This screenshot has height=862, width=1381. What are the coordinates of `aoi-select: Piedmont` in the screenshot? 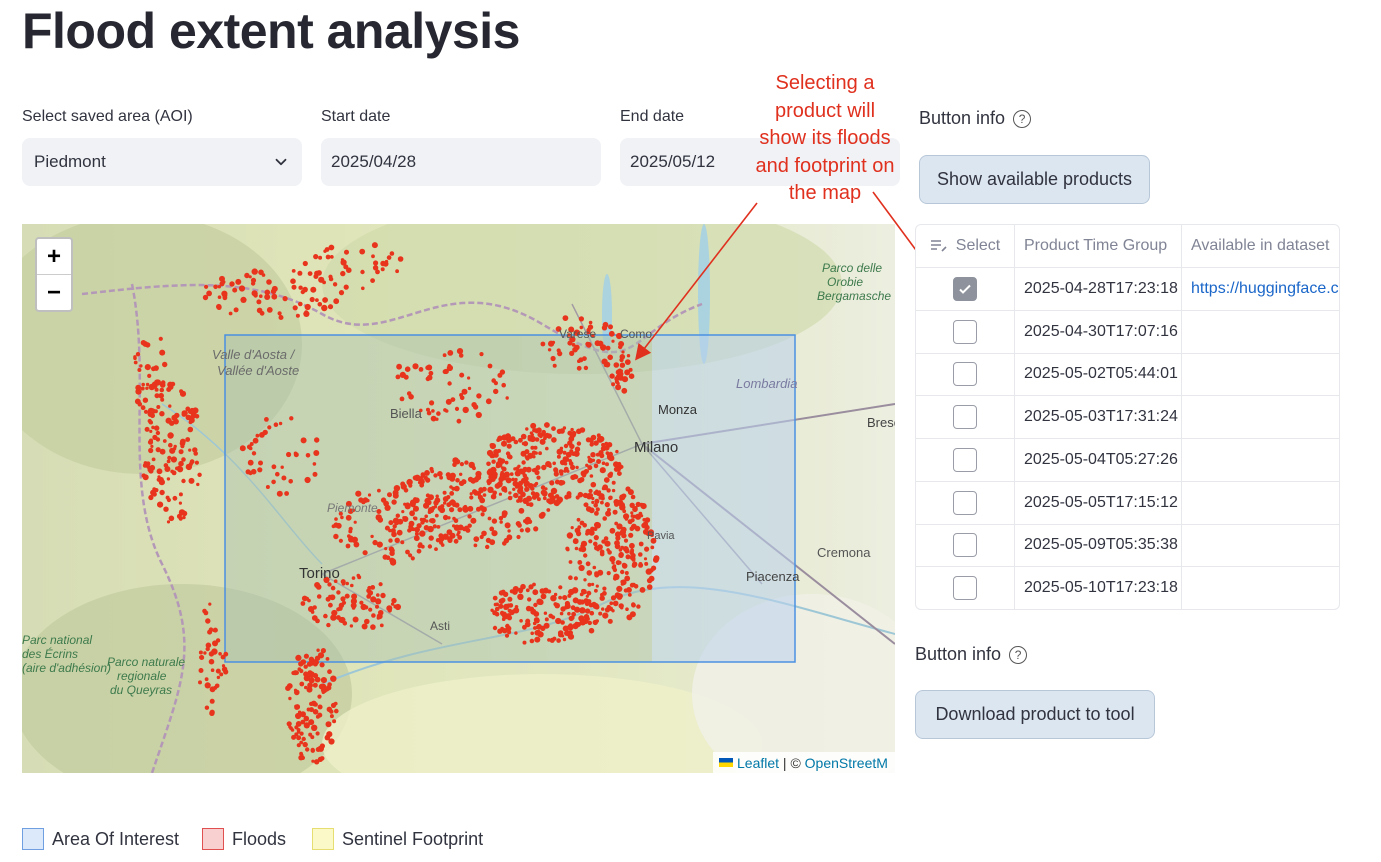 It's located at (162, 162).